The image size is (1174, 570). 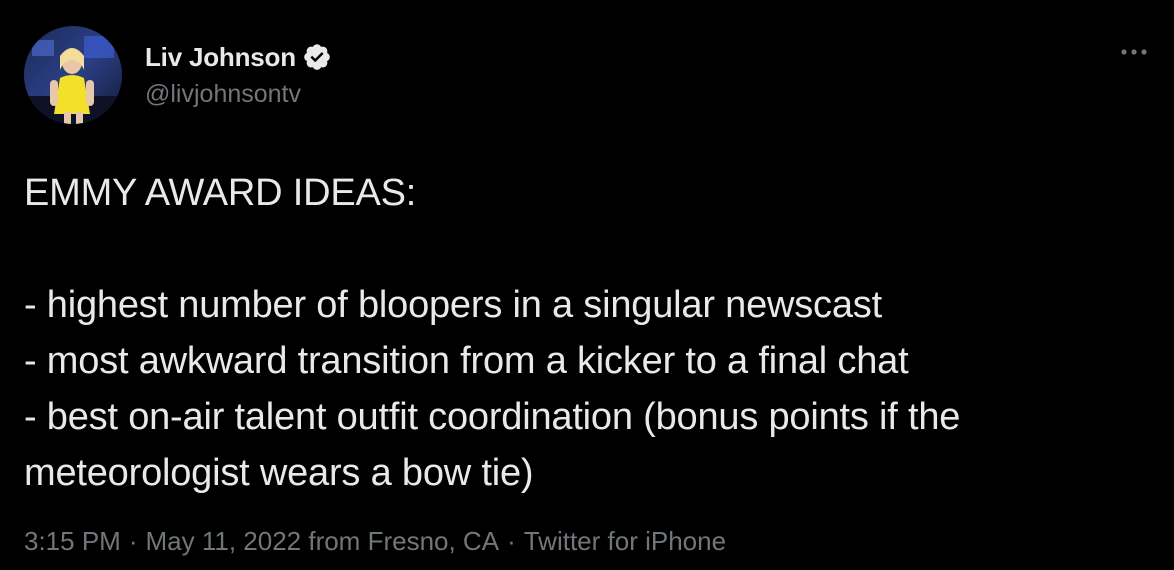 I want to click on author-handle: @livjohnsontv, so click(x=223, y=94).